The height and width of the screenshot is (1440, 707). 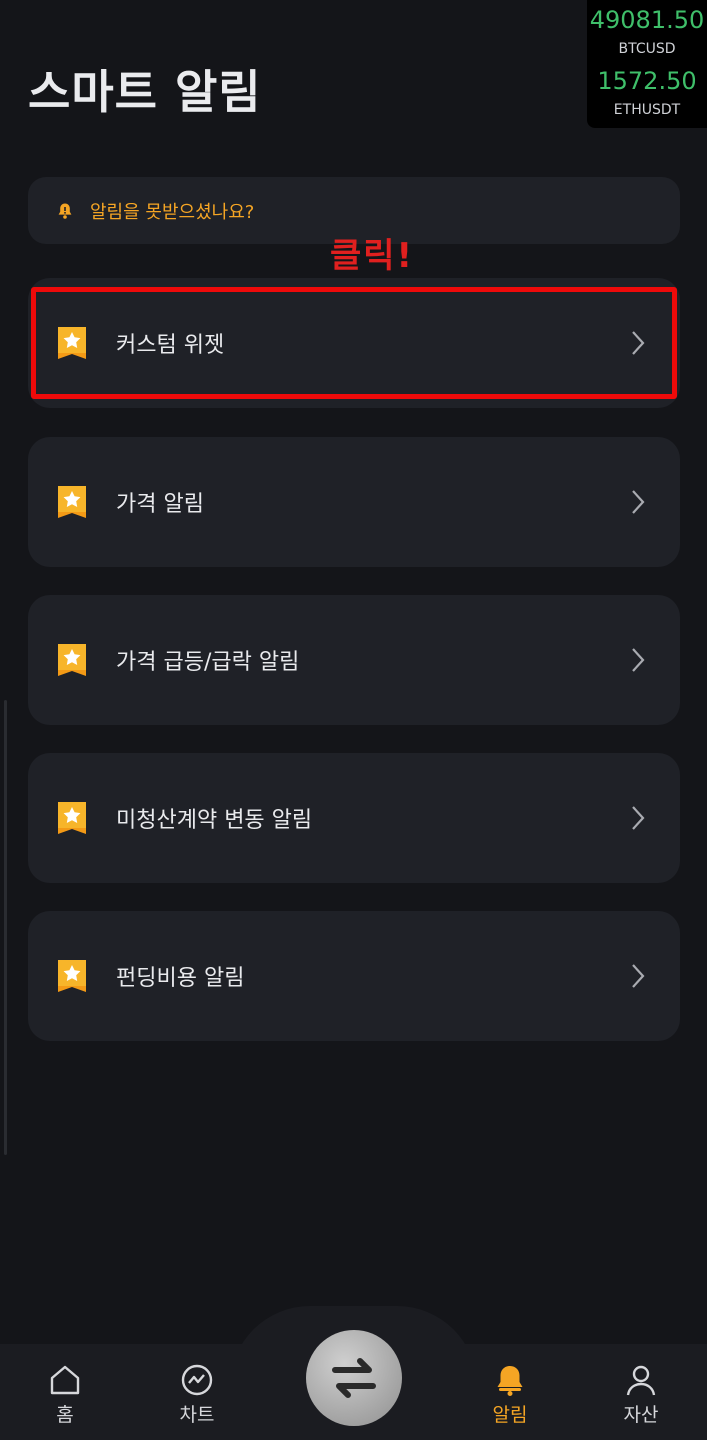 I want to click on nav-assets-label: 자산, so click(x=641, y=1415).